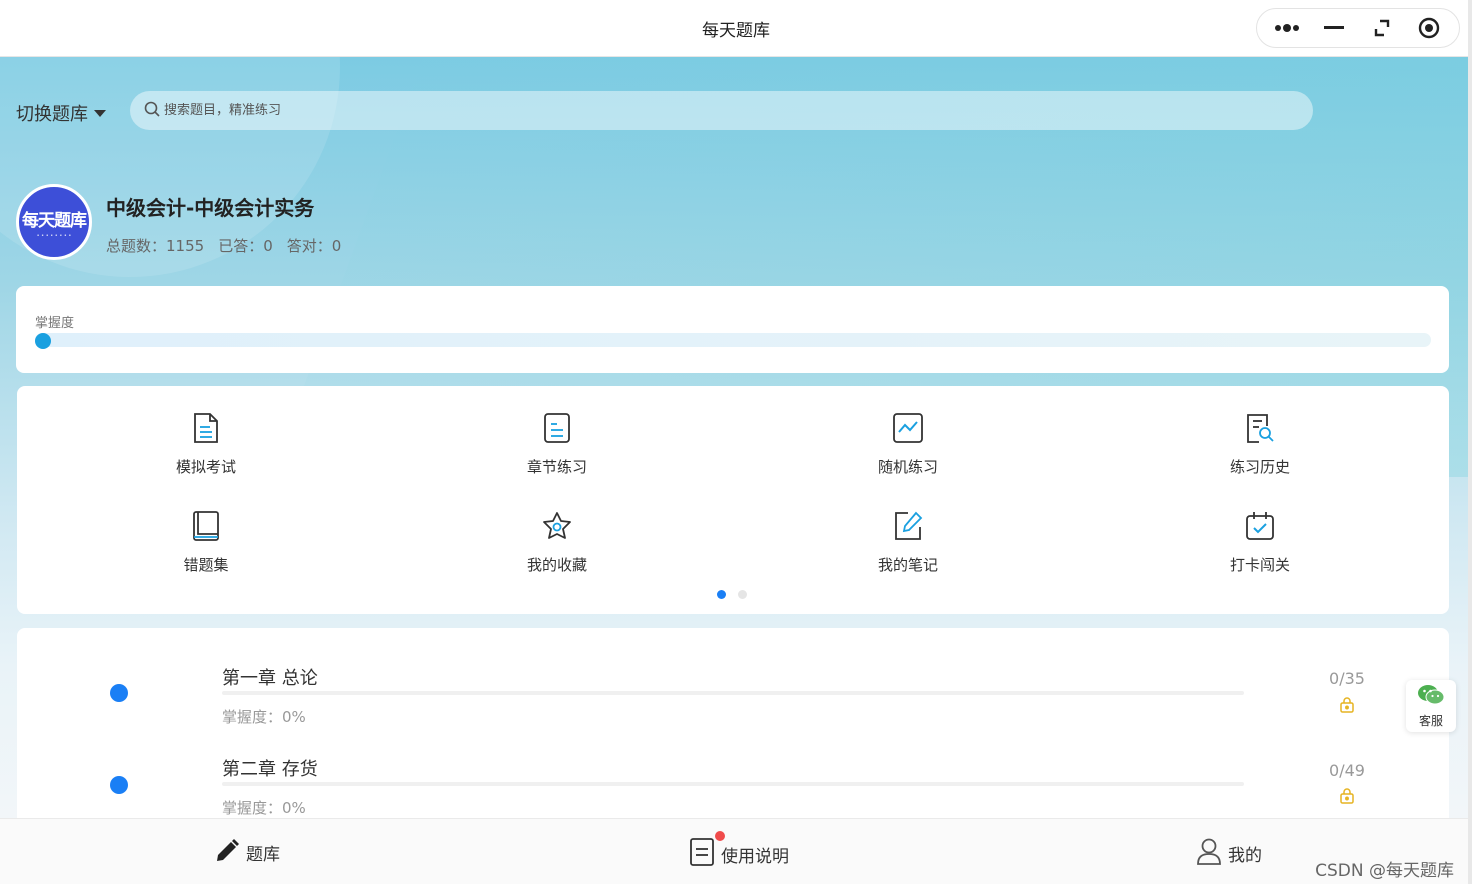 The height and width of the screenshot is (884, 1472). Describe the element at coordinates (1430, 720) in the screenshot. I see `customer-service-label: 客服` at that location.